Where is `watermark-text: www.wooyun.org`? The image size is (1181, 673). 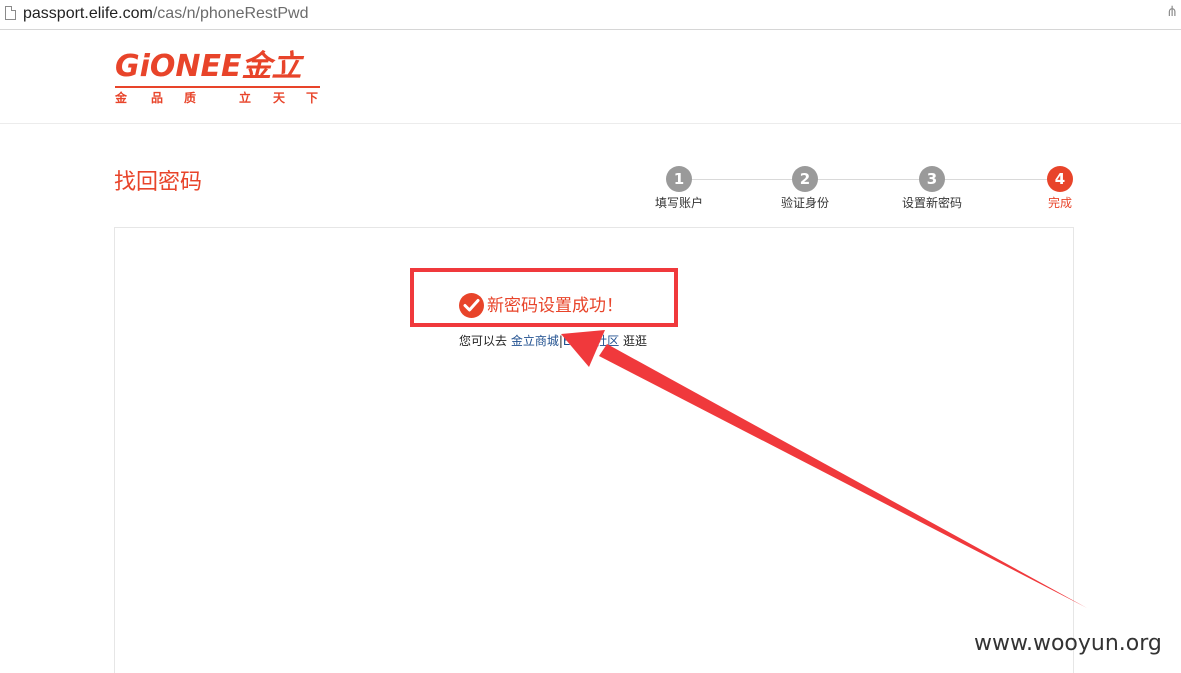 watermark-text: www.wooyun.org is located at coordinates (1068, 643).